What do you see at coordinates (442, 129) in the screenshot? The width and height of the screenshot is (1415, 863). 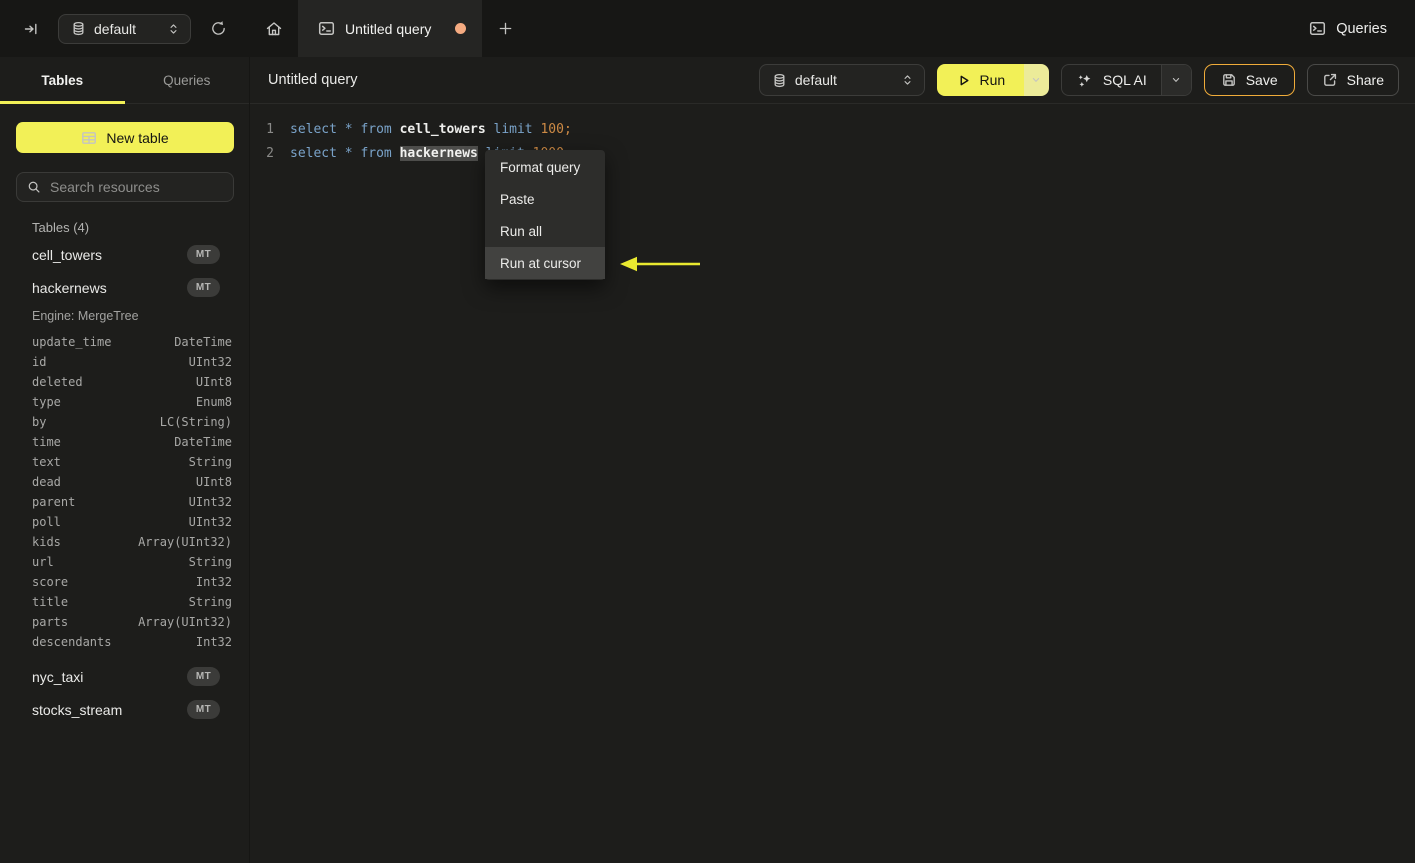 I see `code-token: cell_towers` at bounding box center [442, 129].